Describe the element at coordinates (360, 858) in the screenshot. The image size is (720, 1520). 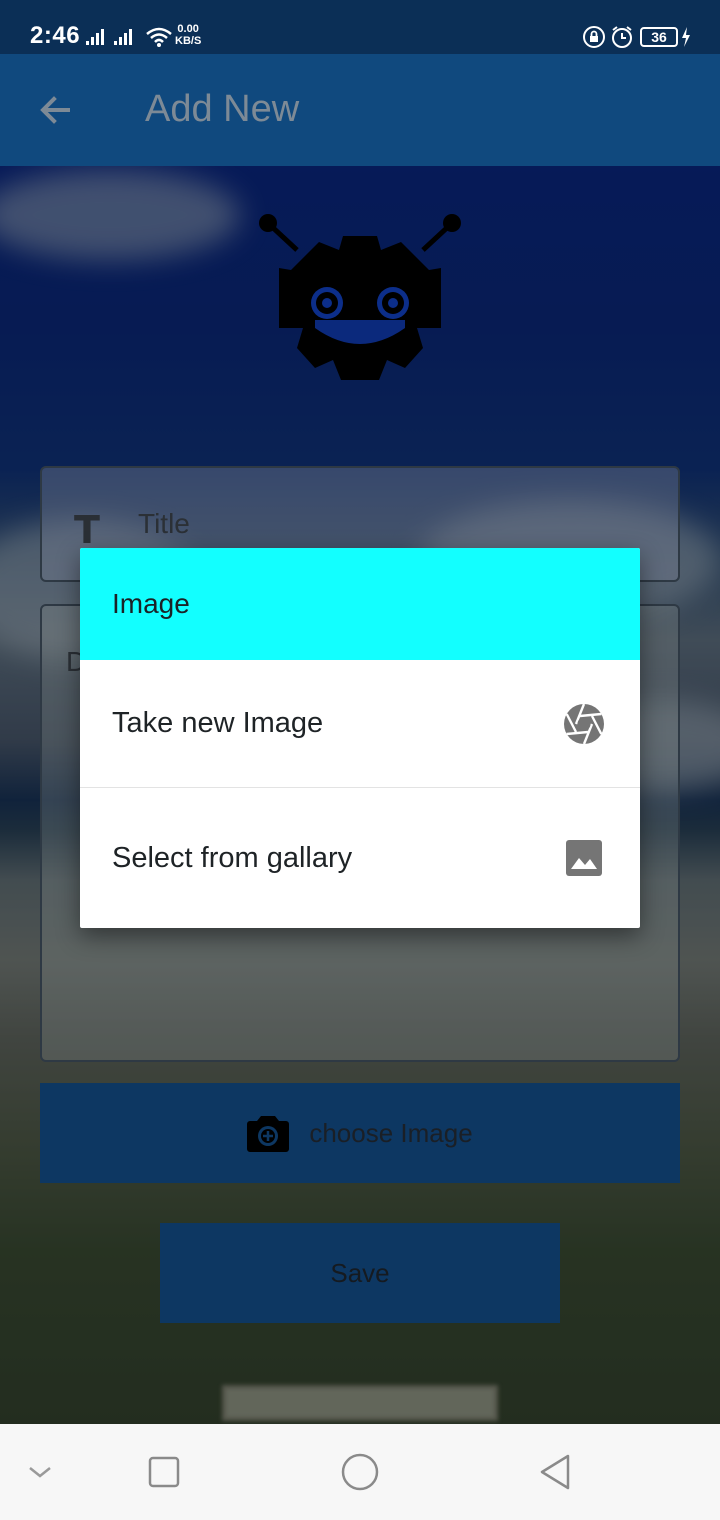
I see `select-from-gallery-option: Select from gallary` at that location.